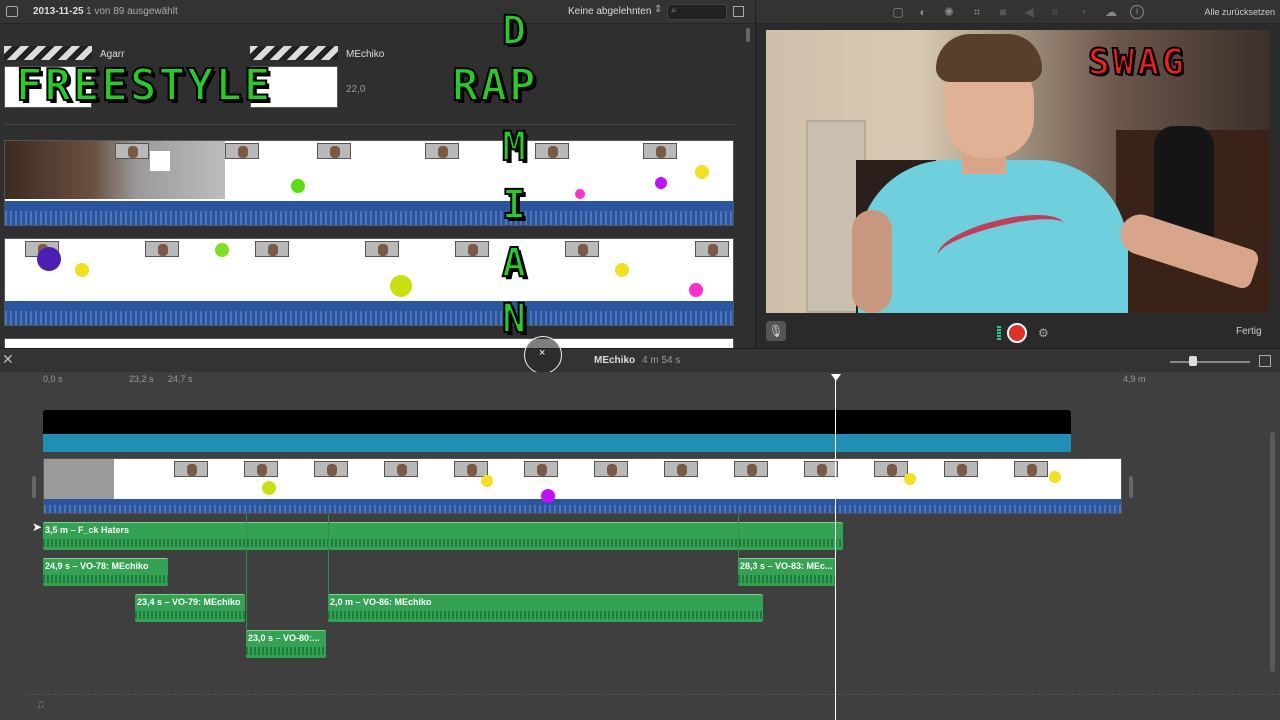  Describe the element at coordinates (105, 572) in the screenshot. I see `audio-clip-vo-78: 24,9 s – VO-78: MEchiko` at that location.